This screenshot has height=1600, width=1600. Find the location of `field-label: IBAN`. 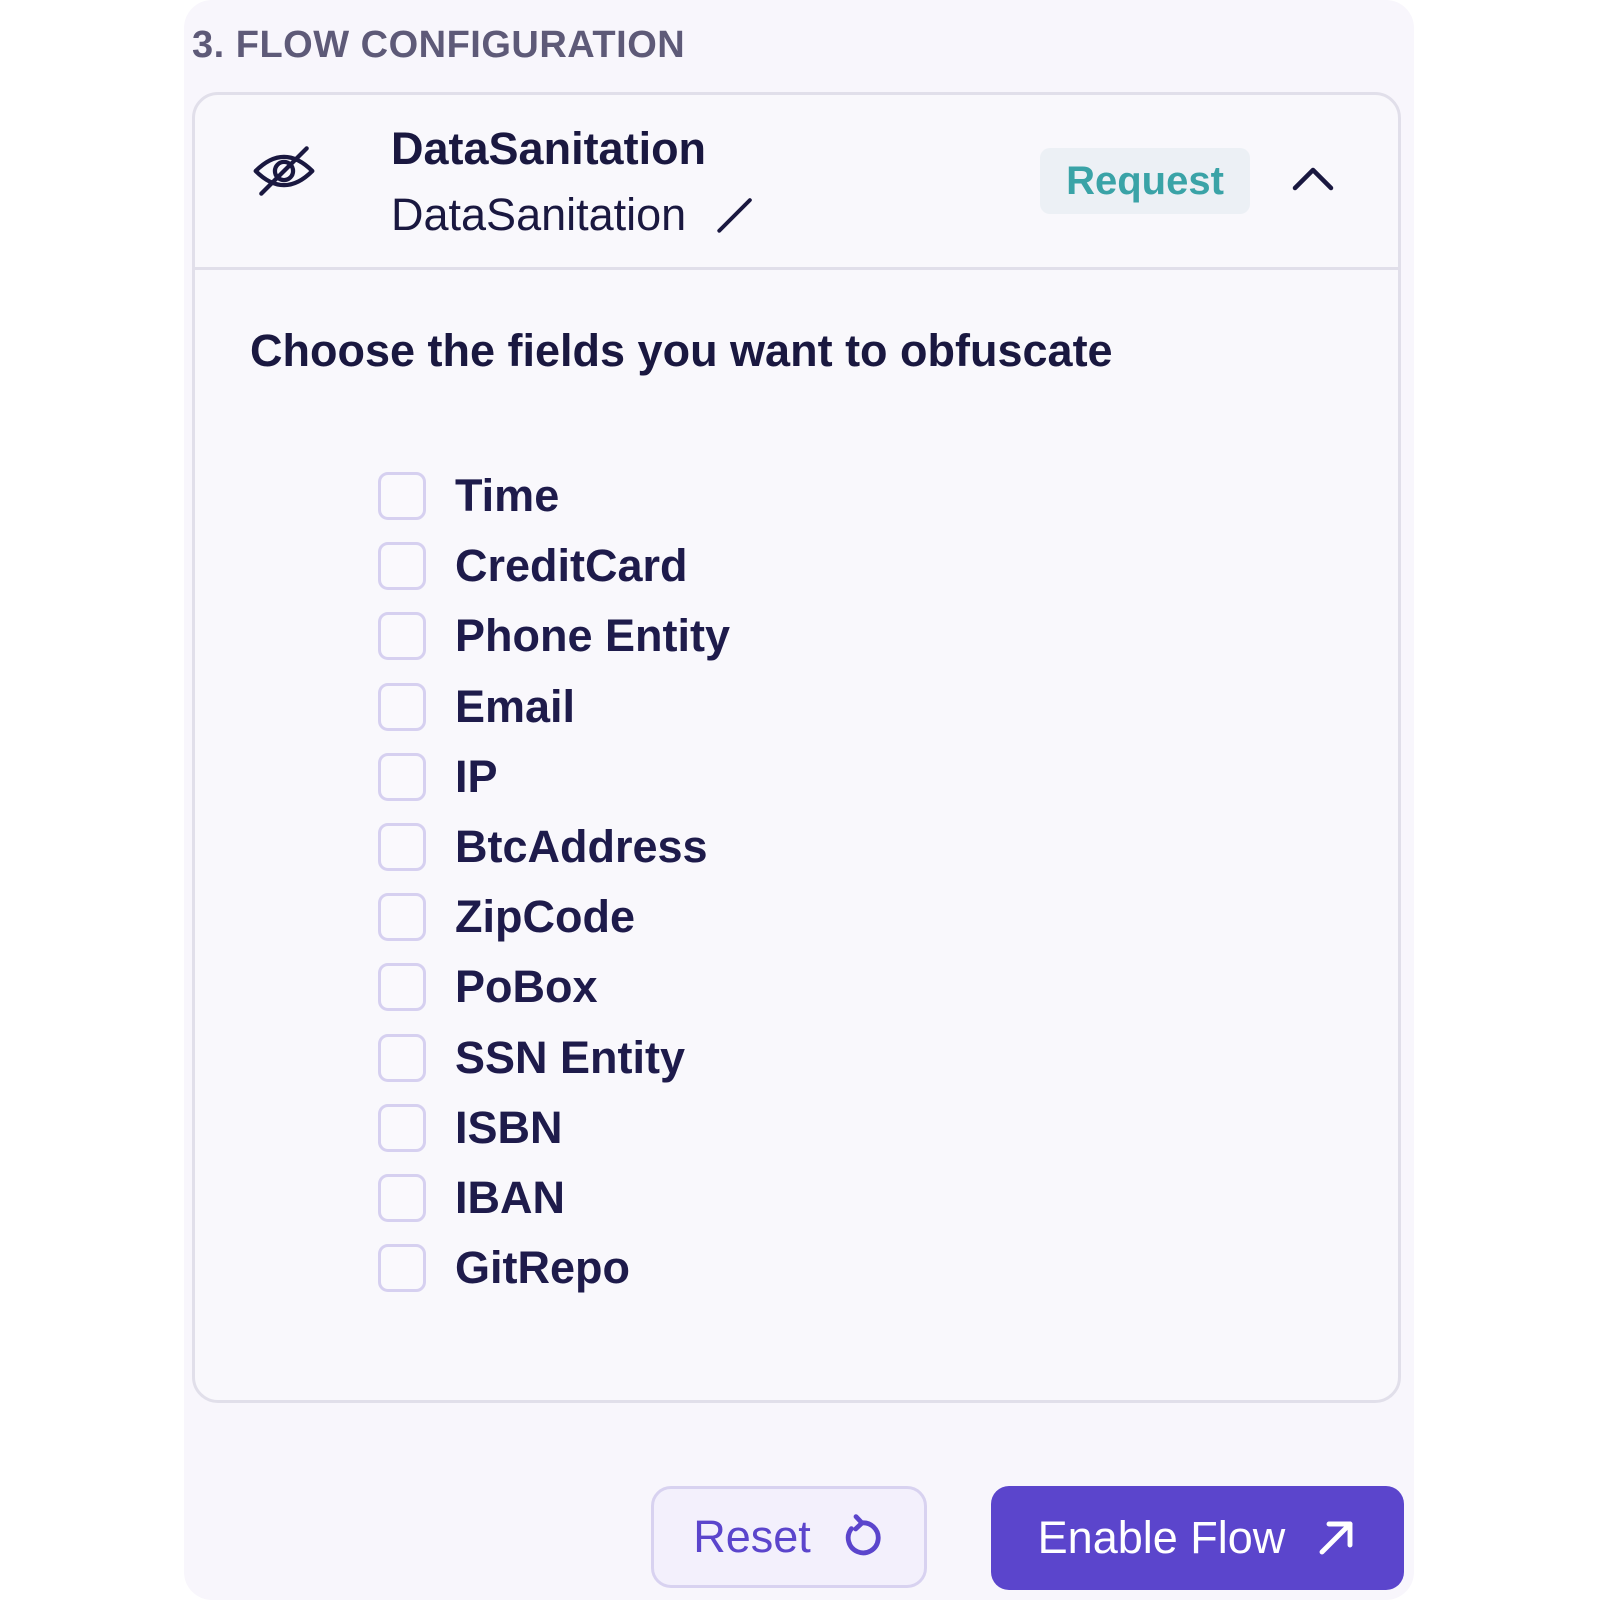

field-label: IBAN is located at coordinates (510, 1197).